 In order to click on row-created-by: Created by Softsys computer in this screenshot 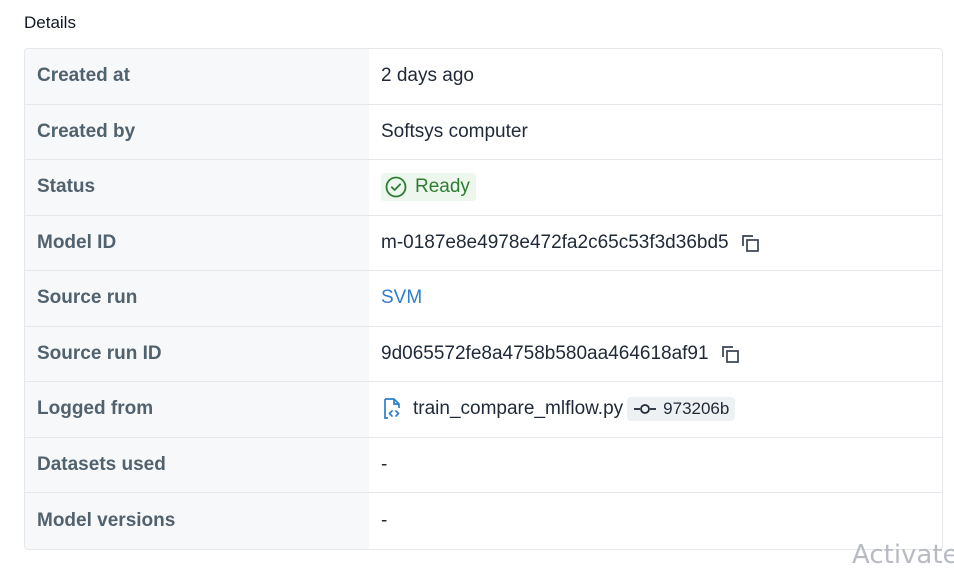, I will do `click(483, 132)`.